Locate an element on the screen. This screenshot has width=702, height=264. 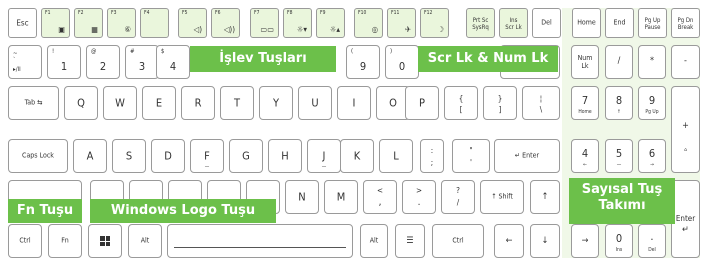
end-key: End is located at coordinates (619, 23).